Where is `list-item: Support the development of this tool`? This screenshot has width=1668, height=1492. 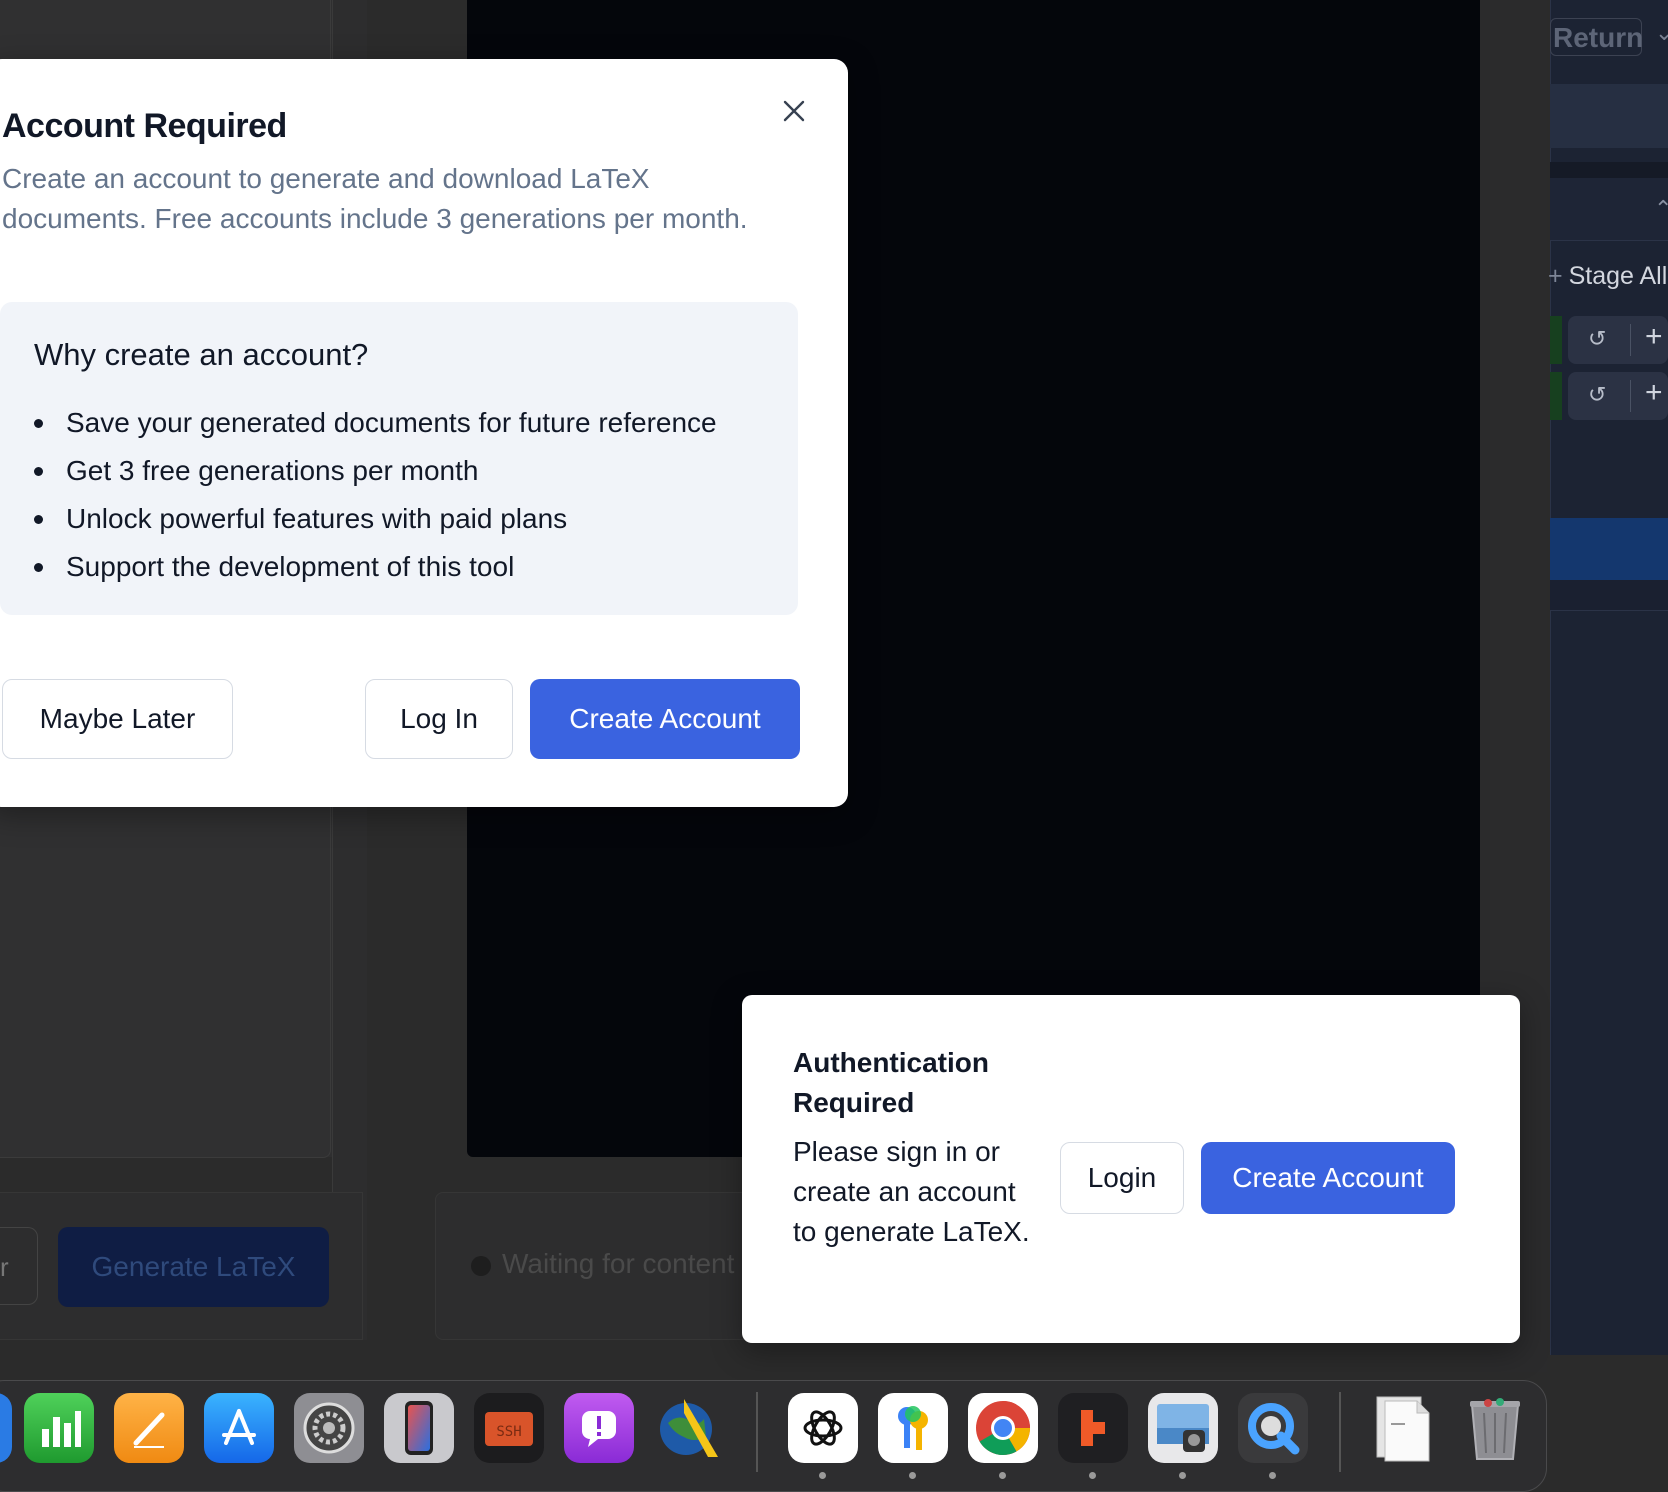 list-item: Support the development of this tool is located at coordinates (375, 567).